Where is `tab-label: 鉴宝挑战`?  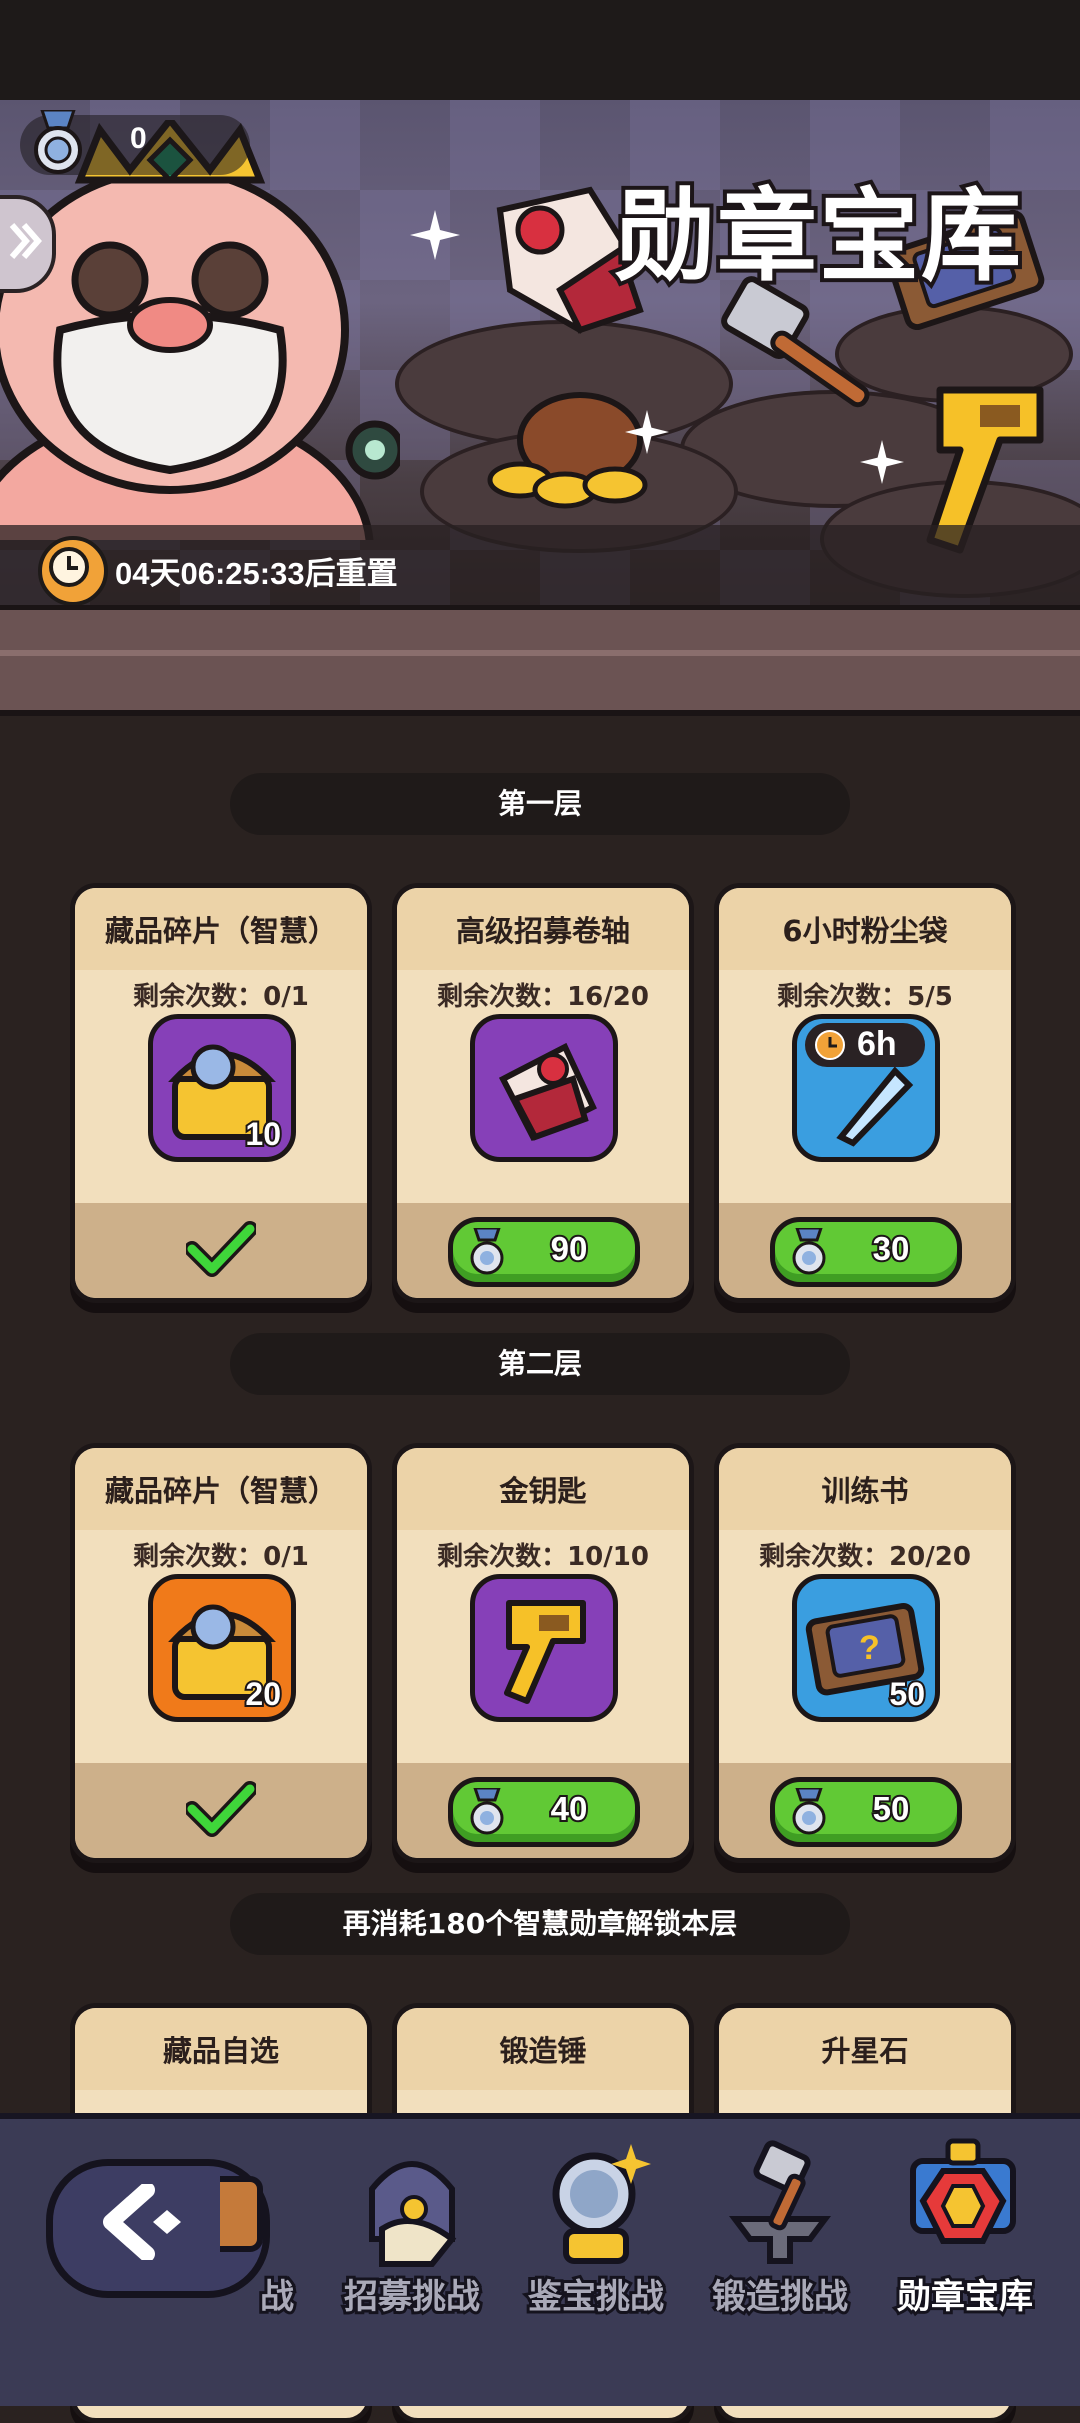
tab-label: 鉴宝挑战 is located at coordinates (596, 2297).